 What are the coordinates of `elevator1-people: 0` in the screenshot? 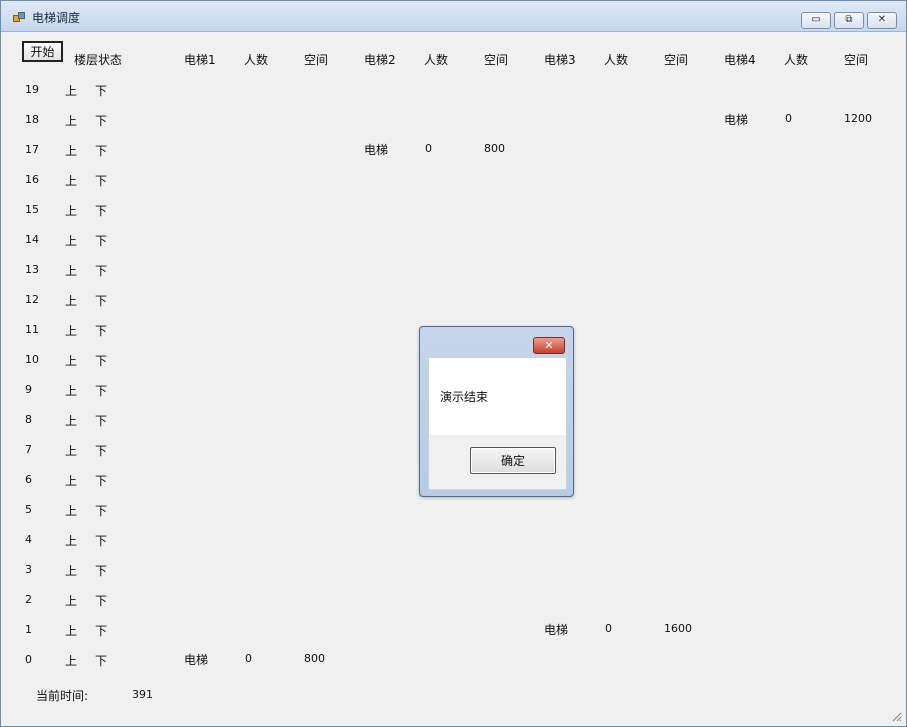 It's located at (248, 658).